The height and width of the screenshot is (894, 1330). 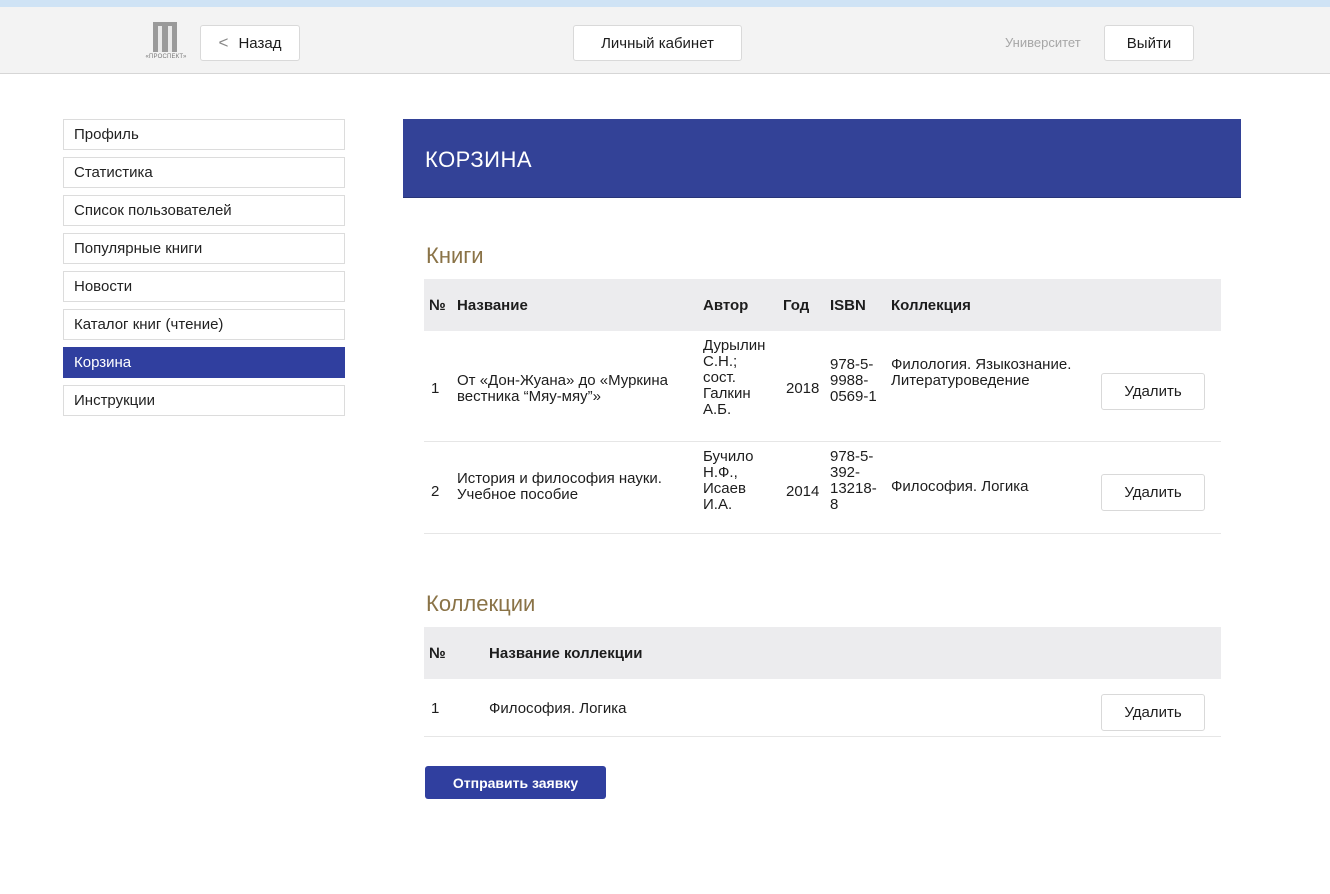 I want to click on col-collection: Коллекция, so click(x=931, y=305).